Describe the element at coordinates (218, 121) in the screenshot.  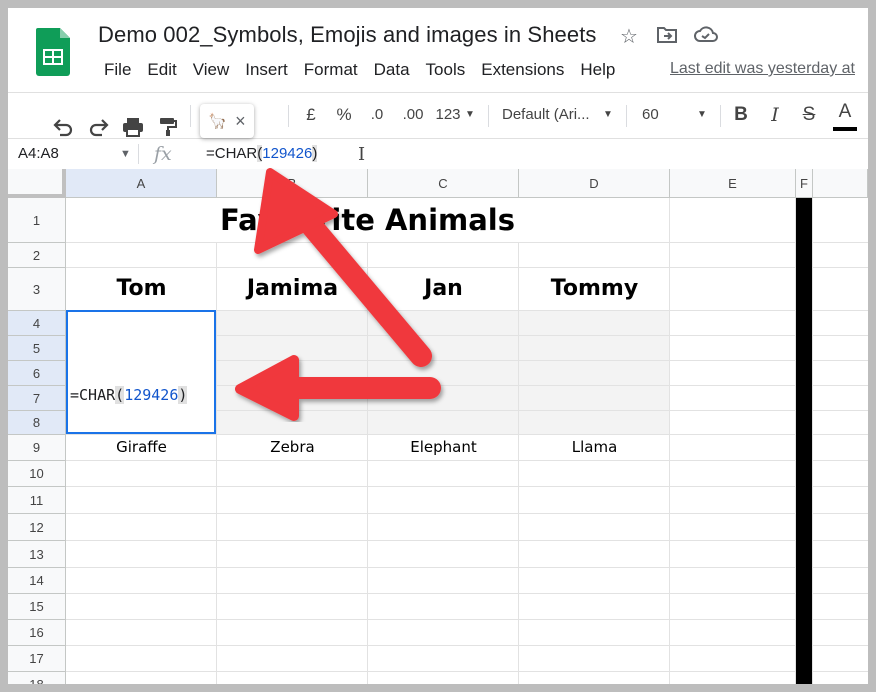
I see `llama-emoji: 🦙` at that location.